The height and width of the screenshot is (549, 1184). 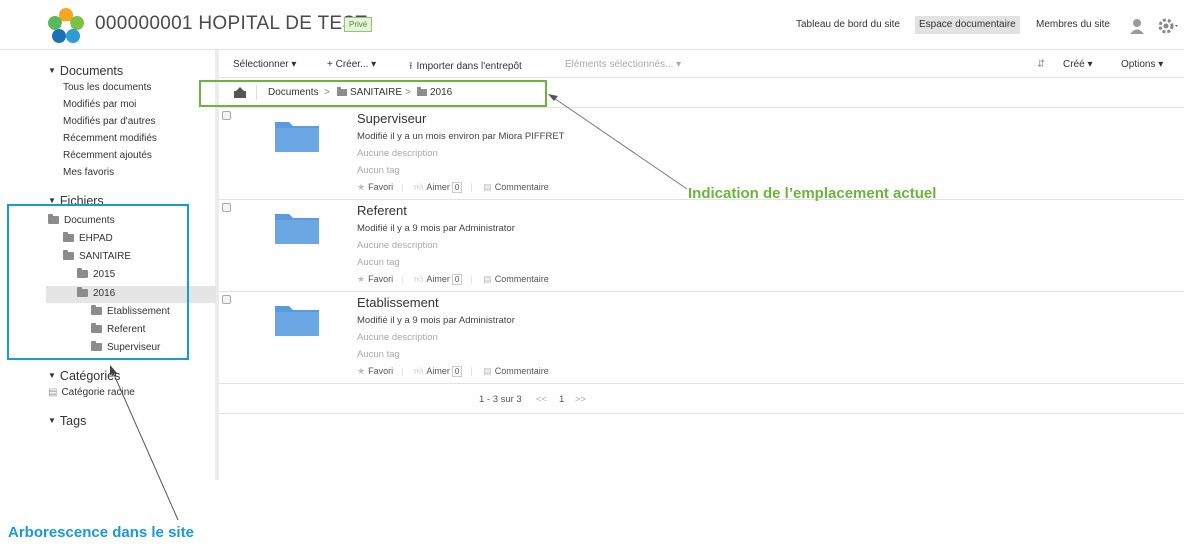 I want to click on current-location-annotation: Indication de l’emplacement actuel, so click(x=812, y=193).